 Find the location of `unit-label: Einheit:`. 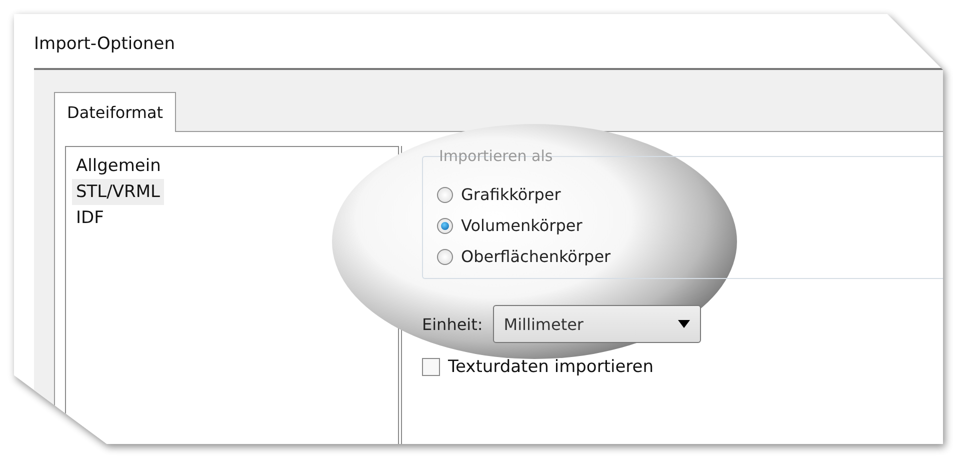

unit-label: Einheit: is located at coordinates (452, 324).